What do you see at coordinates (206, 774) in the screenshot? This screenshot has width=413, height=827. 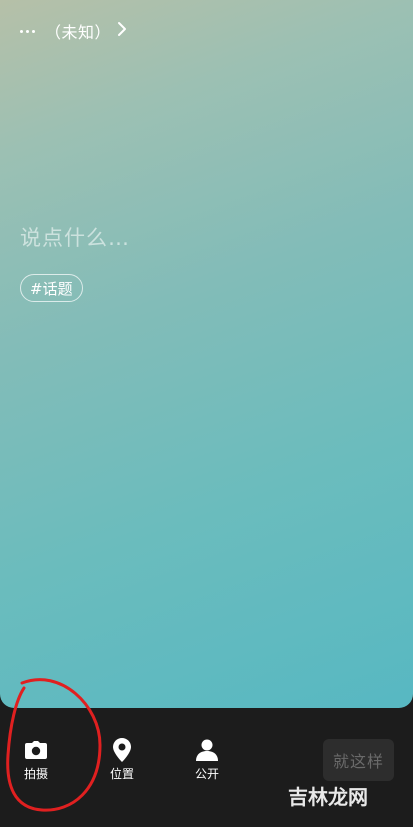 I see `visibility-label: 公开` at bounding box center [206, 774].